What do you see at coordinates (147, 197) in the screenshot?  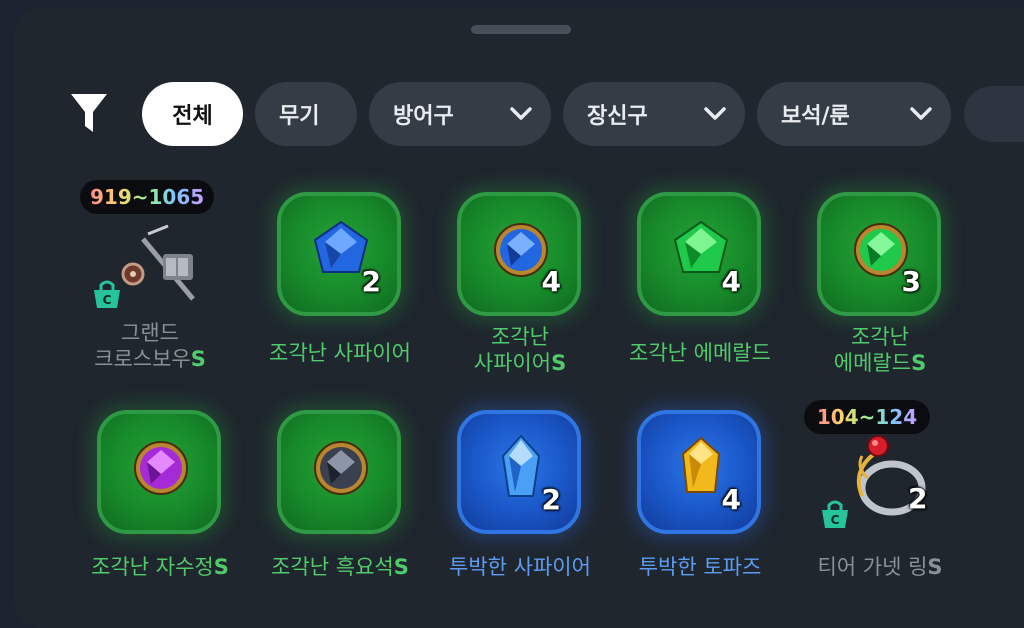 I see `level-range-badge: 919~1065` at bounding box center [147, 197].